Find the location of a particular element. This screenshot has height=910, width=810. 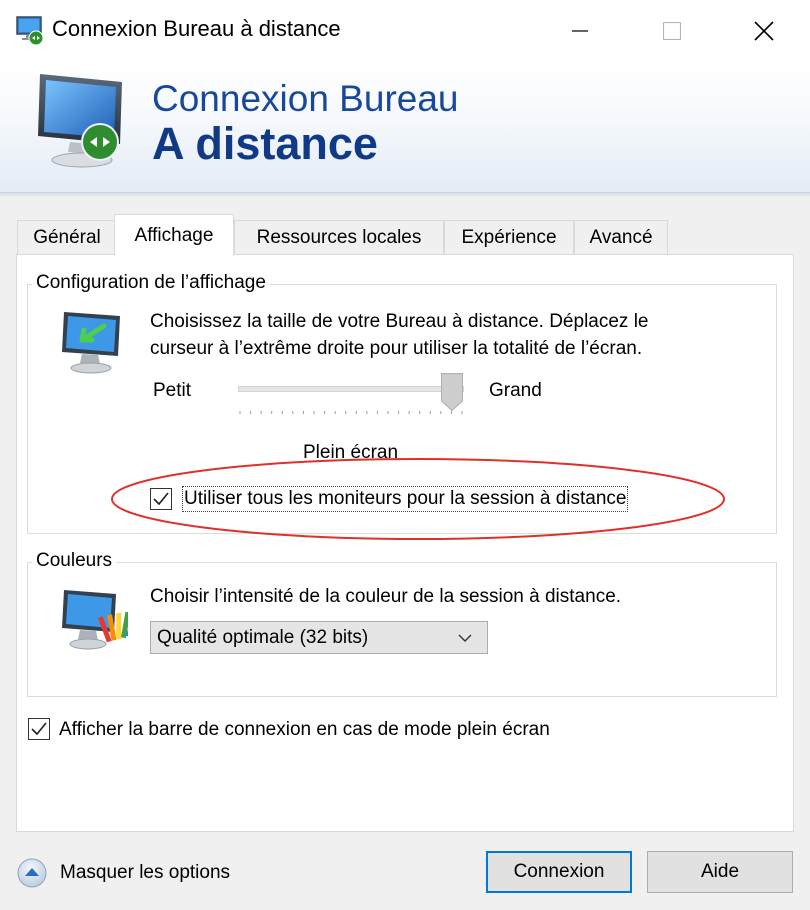

slider-max-label: Grand is located at coordinates (515, 390).